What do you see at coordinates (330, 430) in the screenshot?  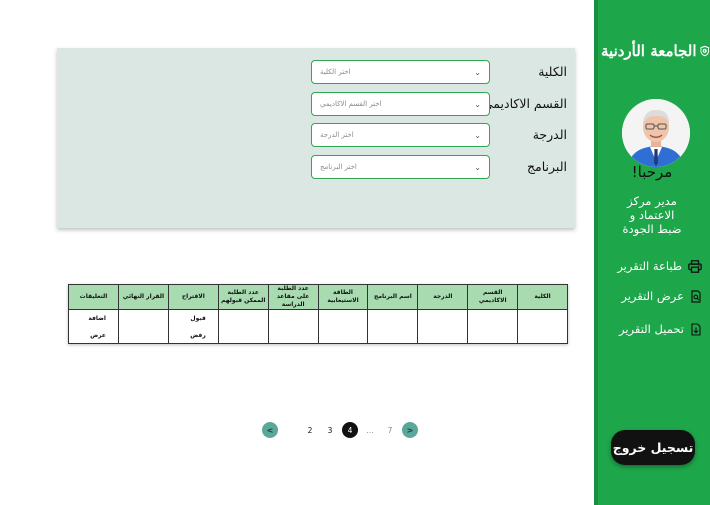 I see `page-3-button: 3` at bounding box center [330, 430].